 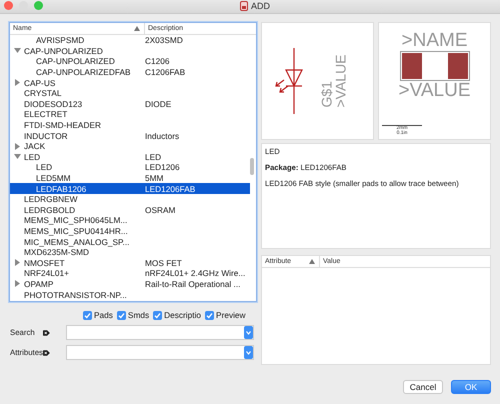 I want to click on checkbox-label: Preview, so click(x=231, y=315).